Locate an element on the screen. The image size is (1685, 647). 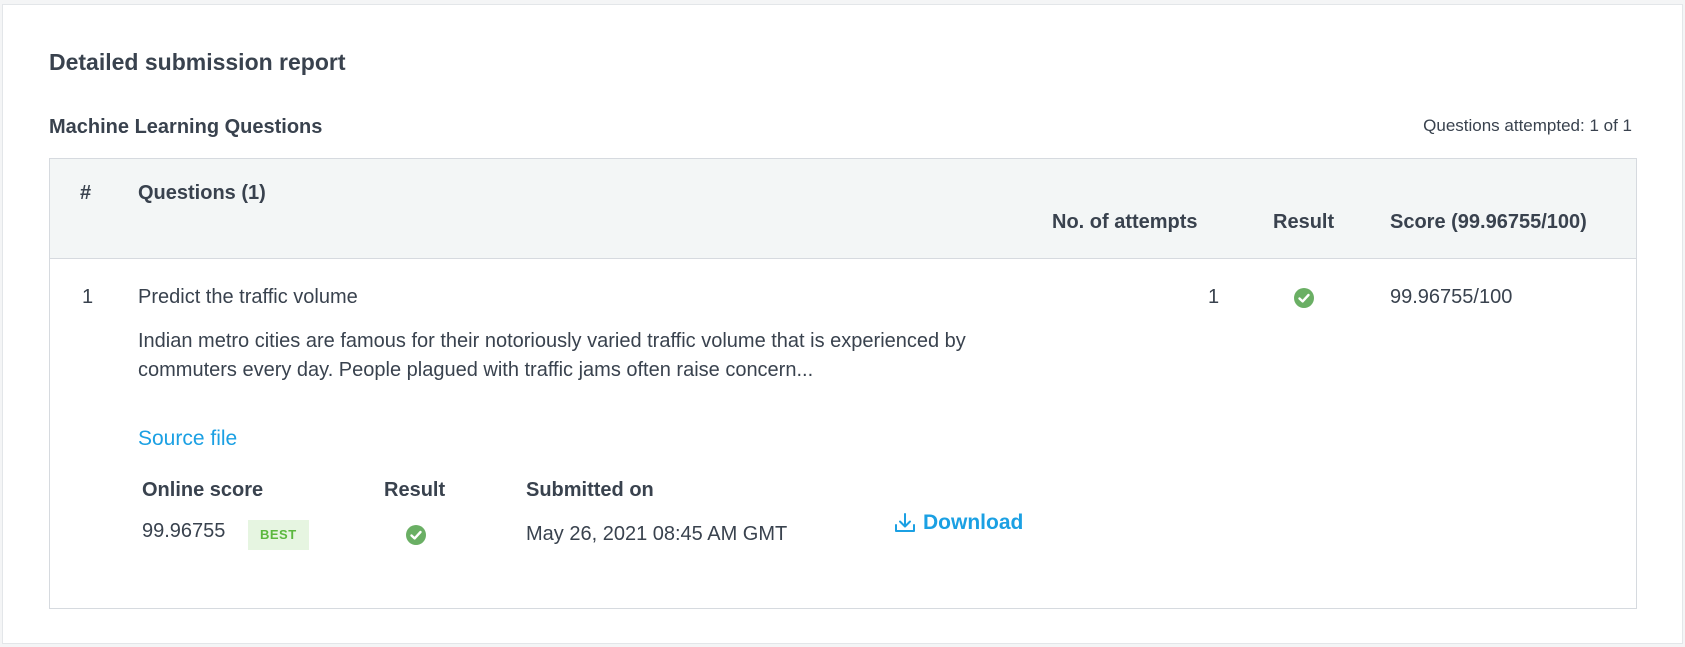
header-result: Result is located at coordinates (1304, 222).